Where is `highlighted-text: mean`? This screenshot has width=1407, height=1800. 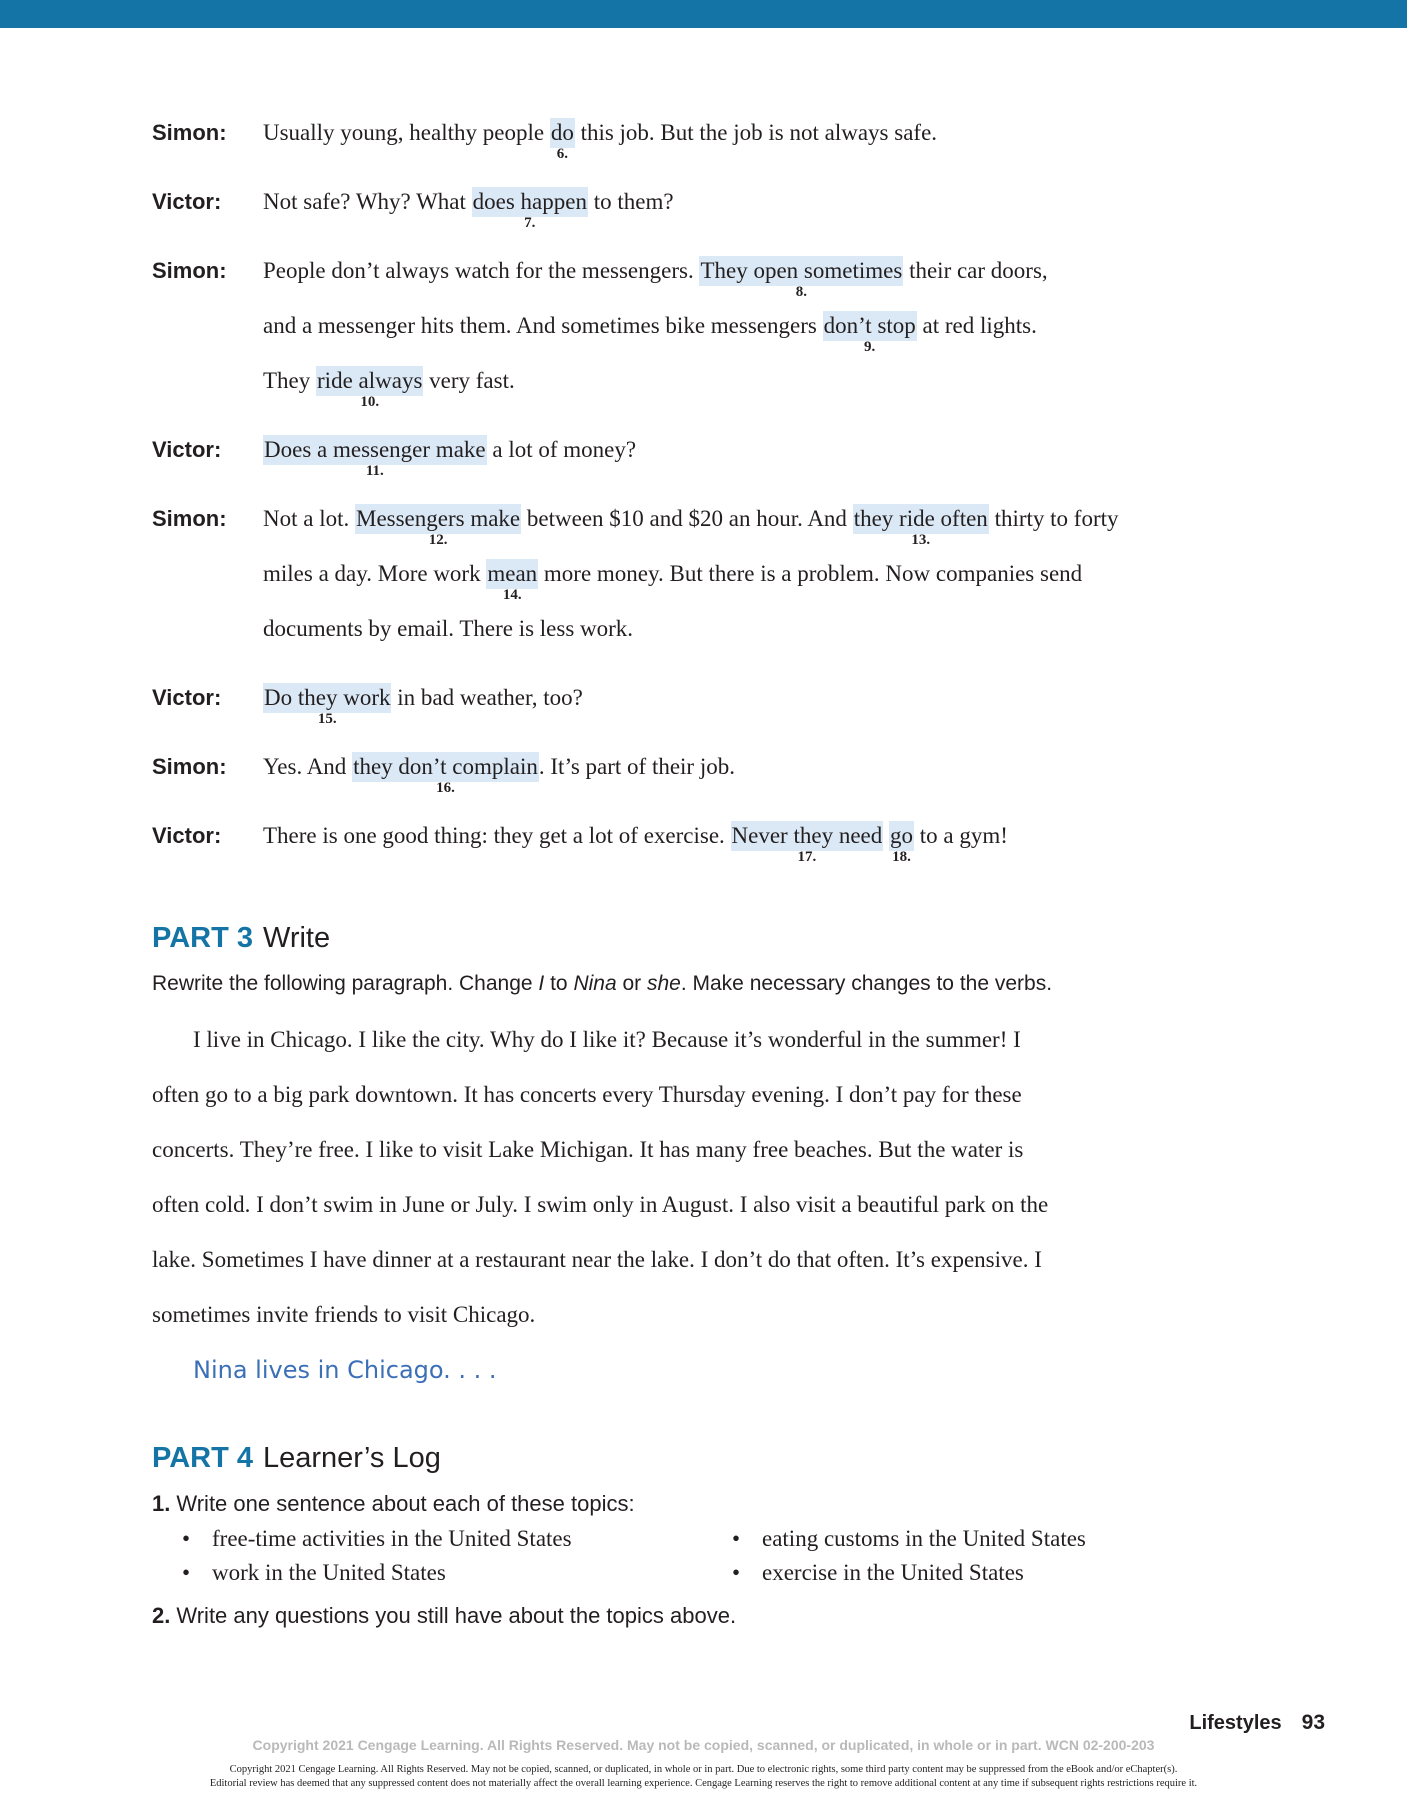 highlighted-text: mean is located at coordinates (512, 573).